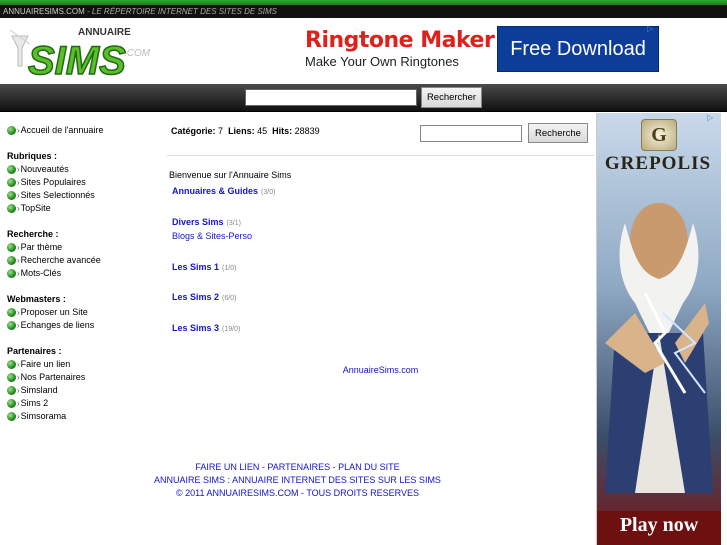 This screenshot has height=545, width=727. I want to click on section-heading-rubriques: Rubriques :, so click(32, 156).